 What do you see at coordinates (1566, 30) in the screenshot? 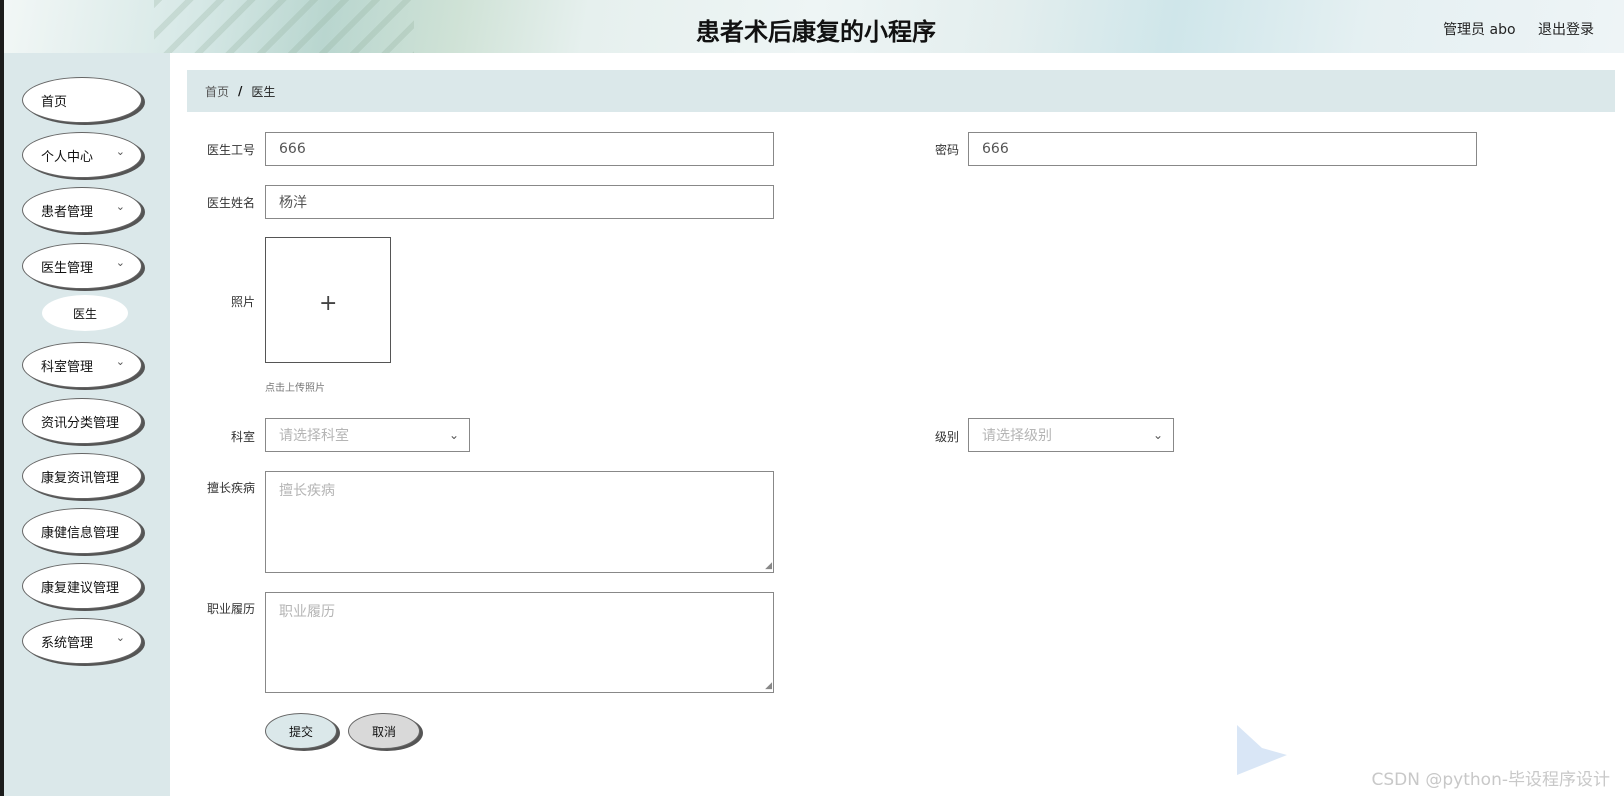
I see `logout-link: 退出登录` at bounding box center [1566, 30].